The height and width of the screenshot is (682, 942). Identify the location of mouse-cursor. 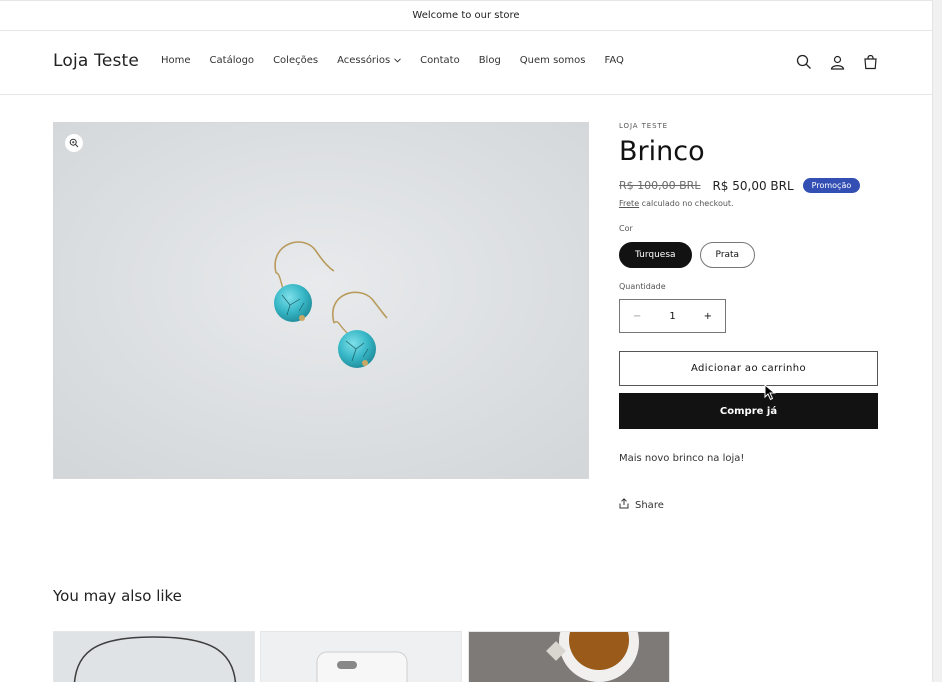
(770, 394).